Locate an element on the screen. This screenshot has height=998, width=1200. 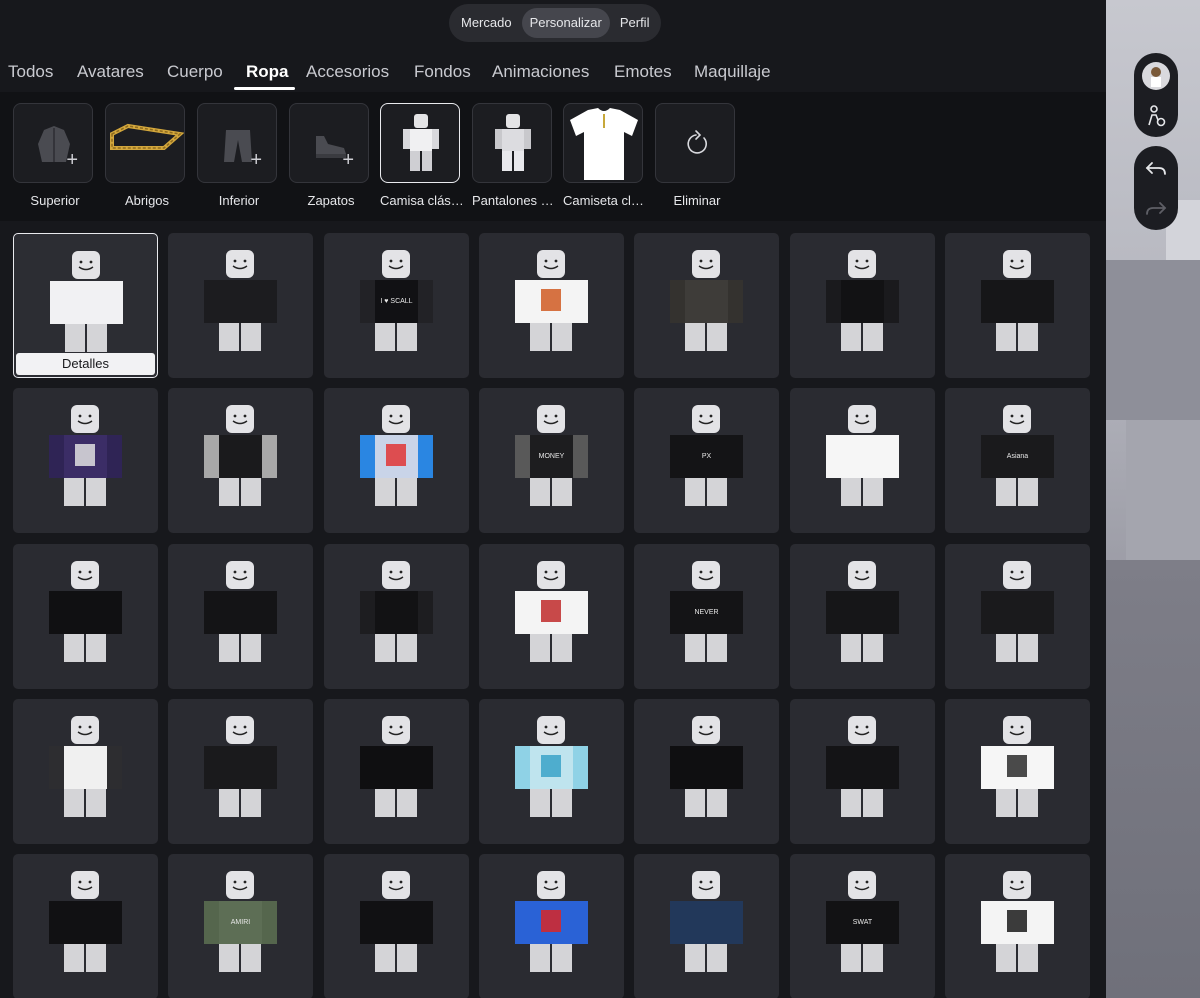
tab-emotes: Emotes is located at coordinates (643, 72).